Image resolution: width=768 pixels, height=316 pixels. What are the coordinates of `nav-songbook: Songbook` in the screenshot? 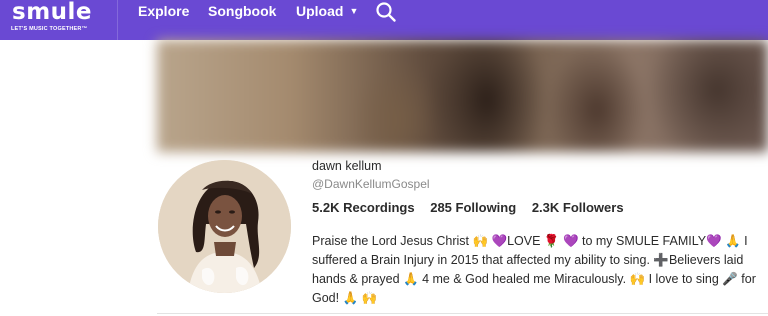 It's located at (242, 11).